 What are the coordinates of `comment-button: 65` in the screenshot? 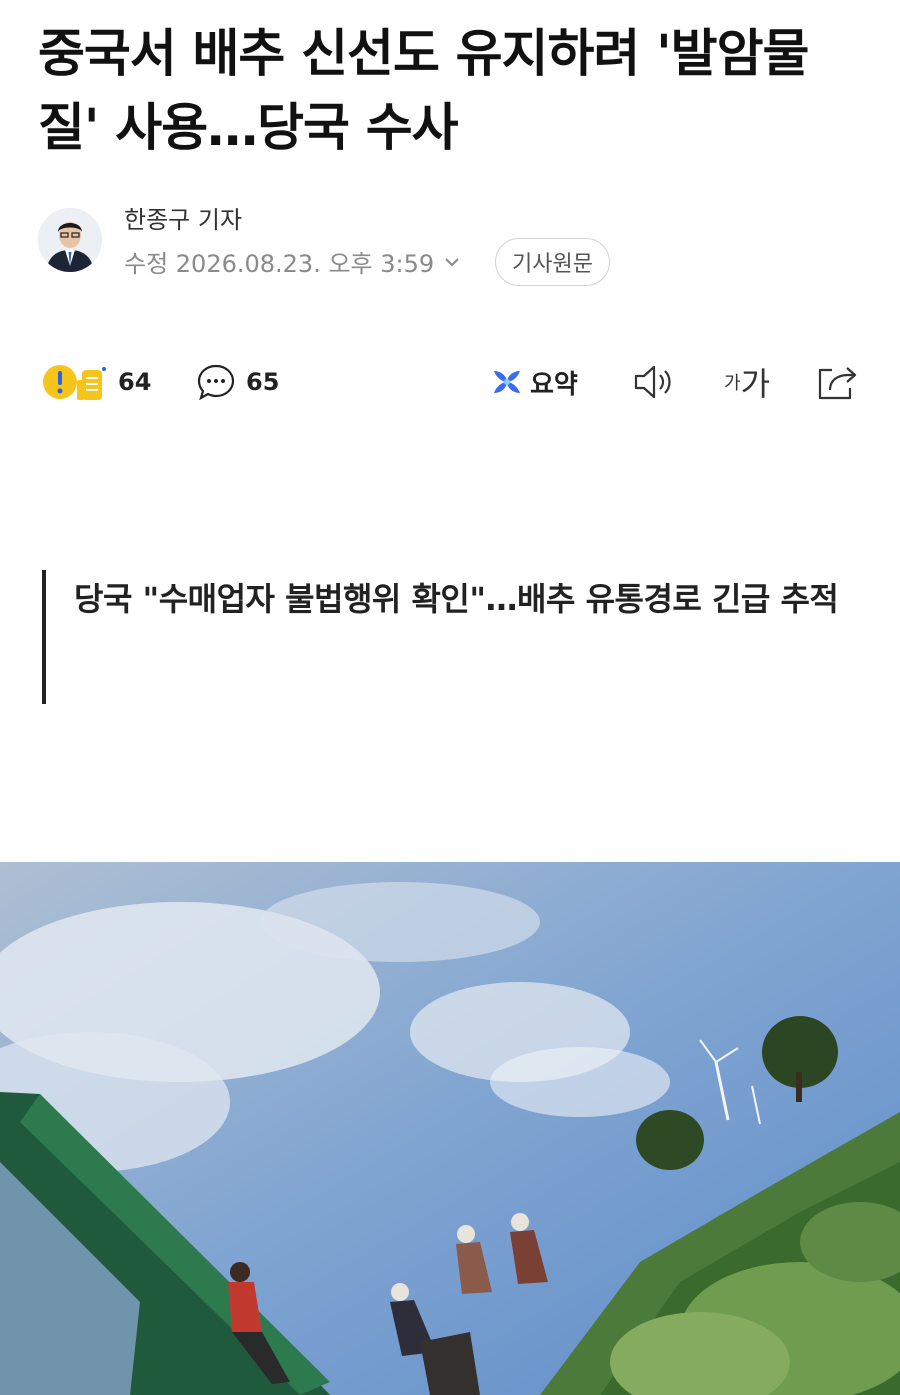 It's located at (237, 382).